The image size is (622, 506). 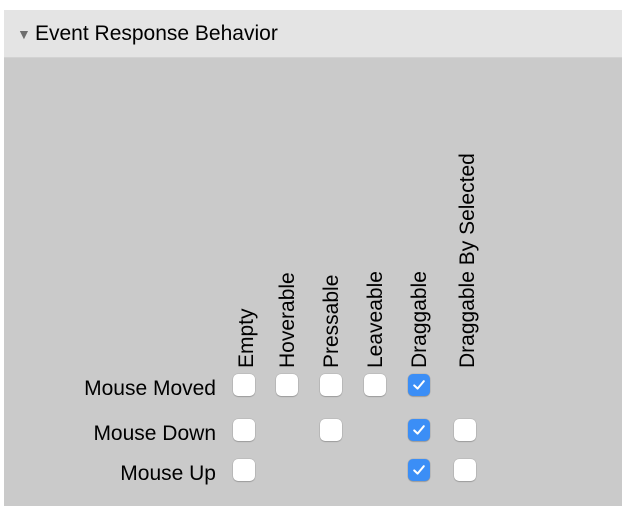 I want to click on column-header-label: Draggable By Selected, so click(x=467, y=260).